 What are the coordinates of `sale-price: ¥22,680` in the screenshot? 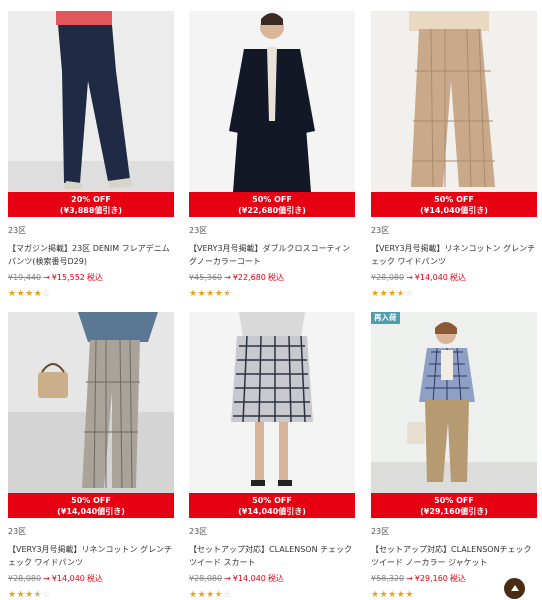 It's located at (249, 277).